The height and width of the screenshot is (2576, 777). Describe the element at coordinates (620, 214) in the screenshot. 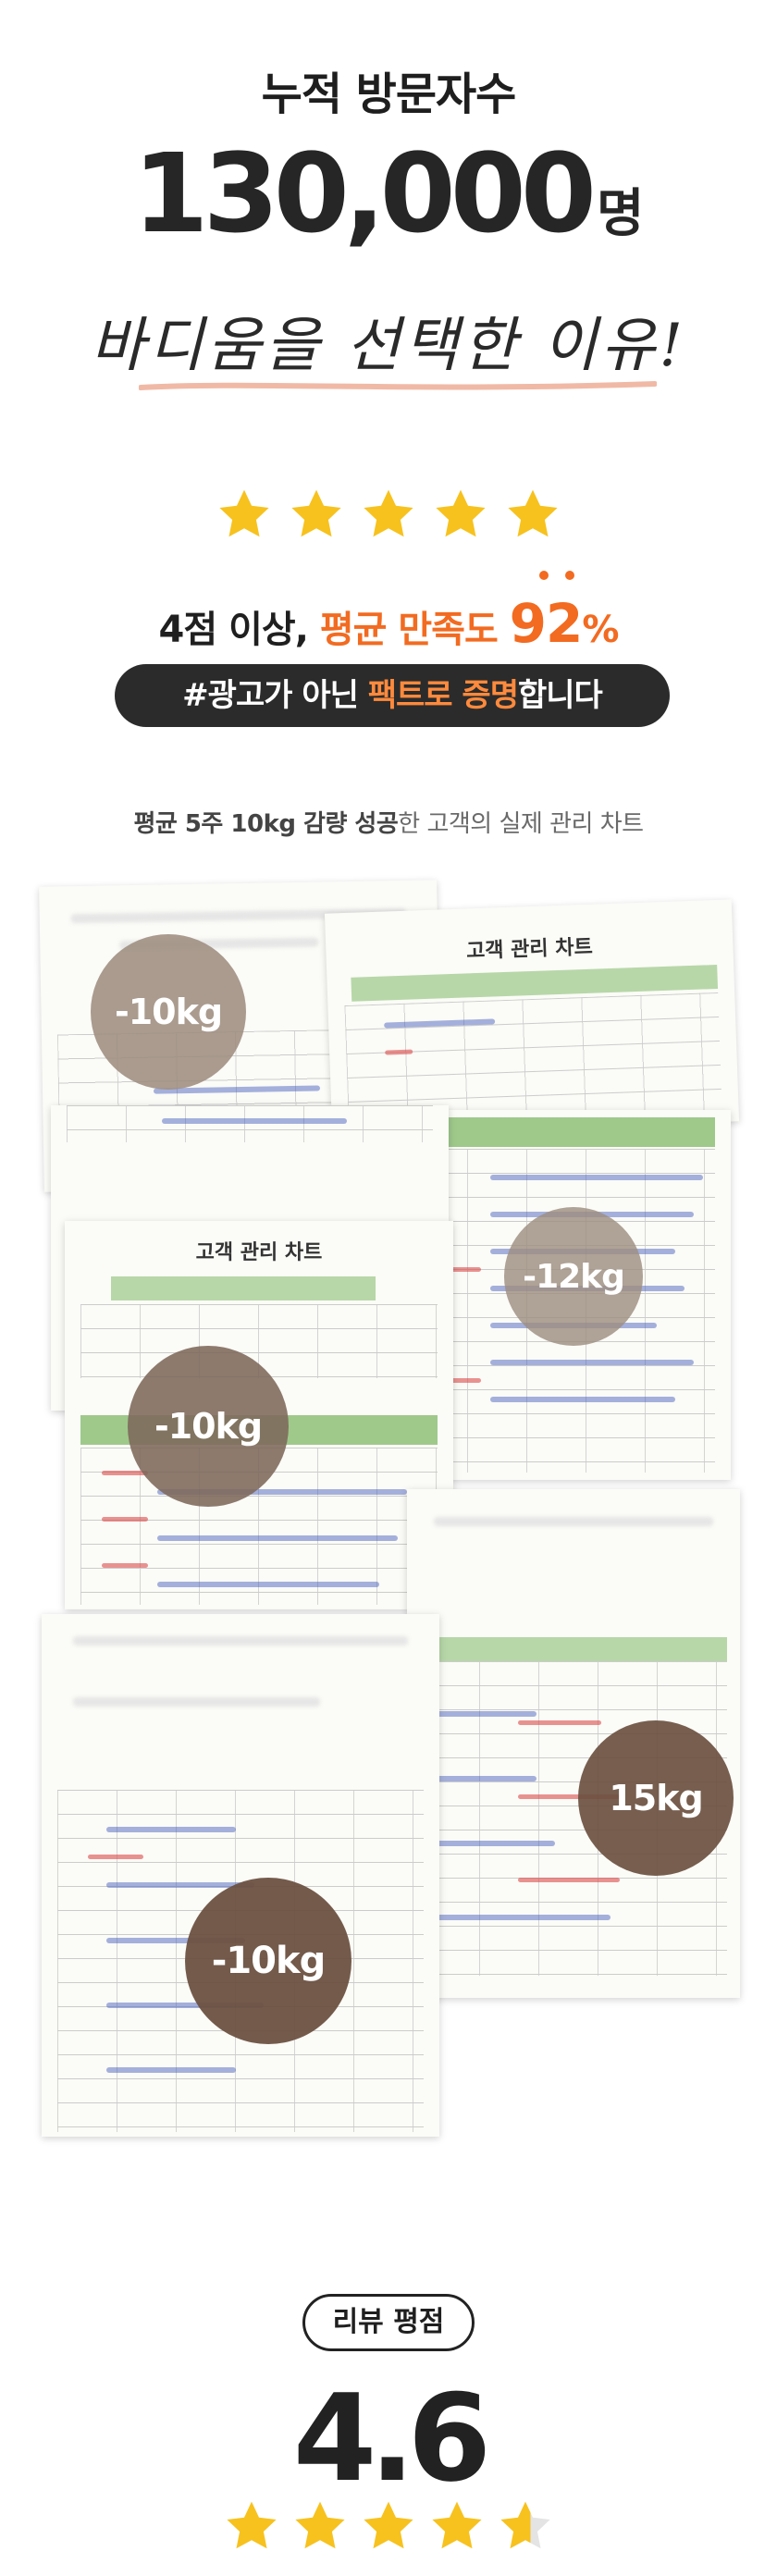

I see `visitor-count-unit: 명` at that location.